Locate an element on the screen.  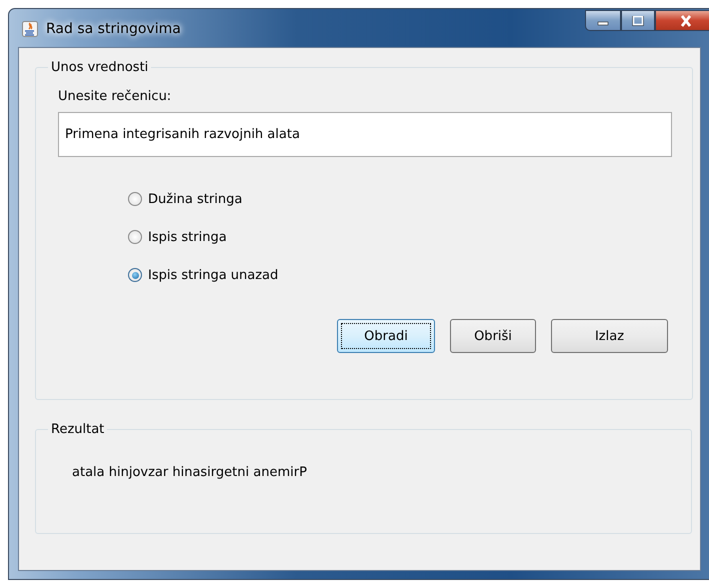
maximize-icon is located at coordinates (638, 21).